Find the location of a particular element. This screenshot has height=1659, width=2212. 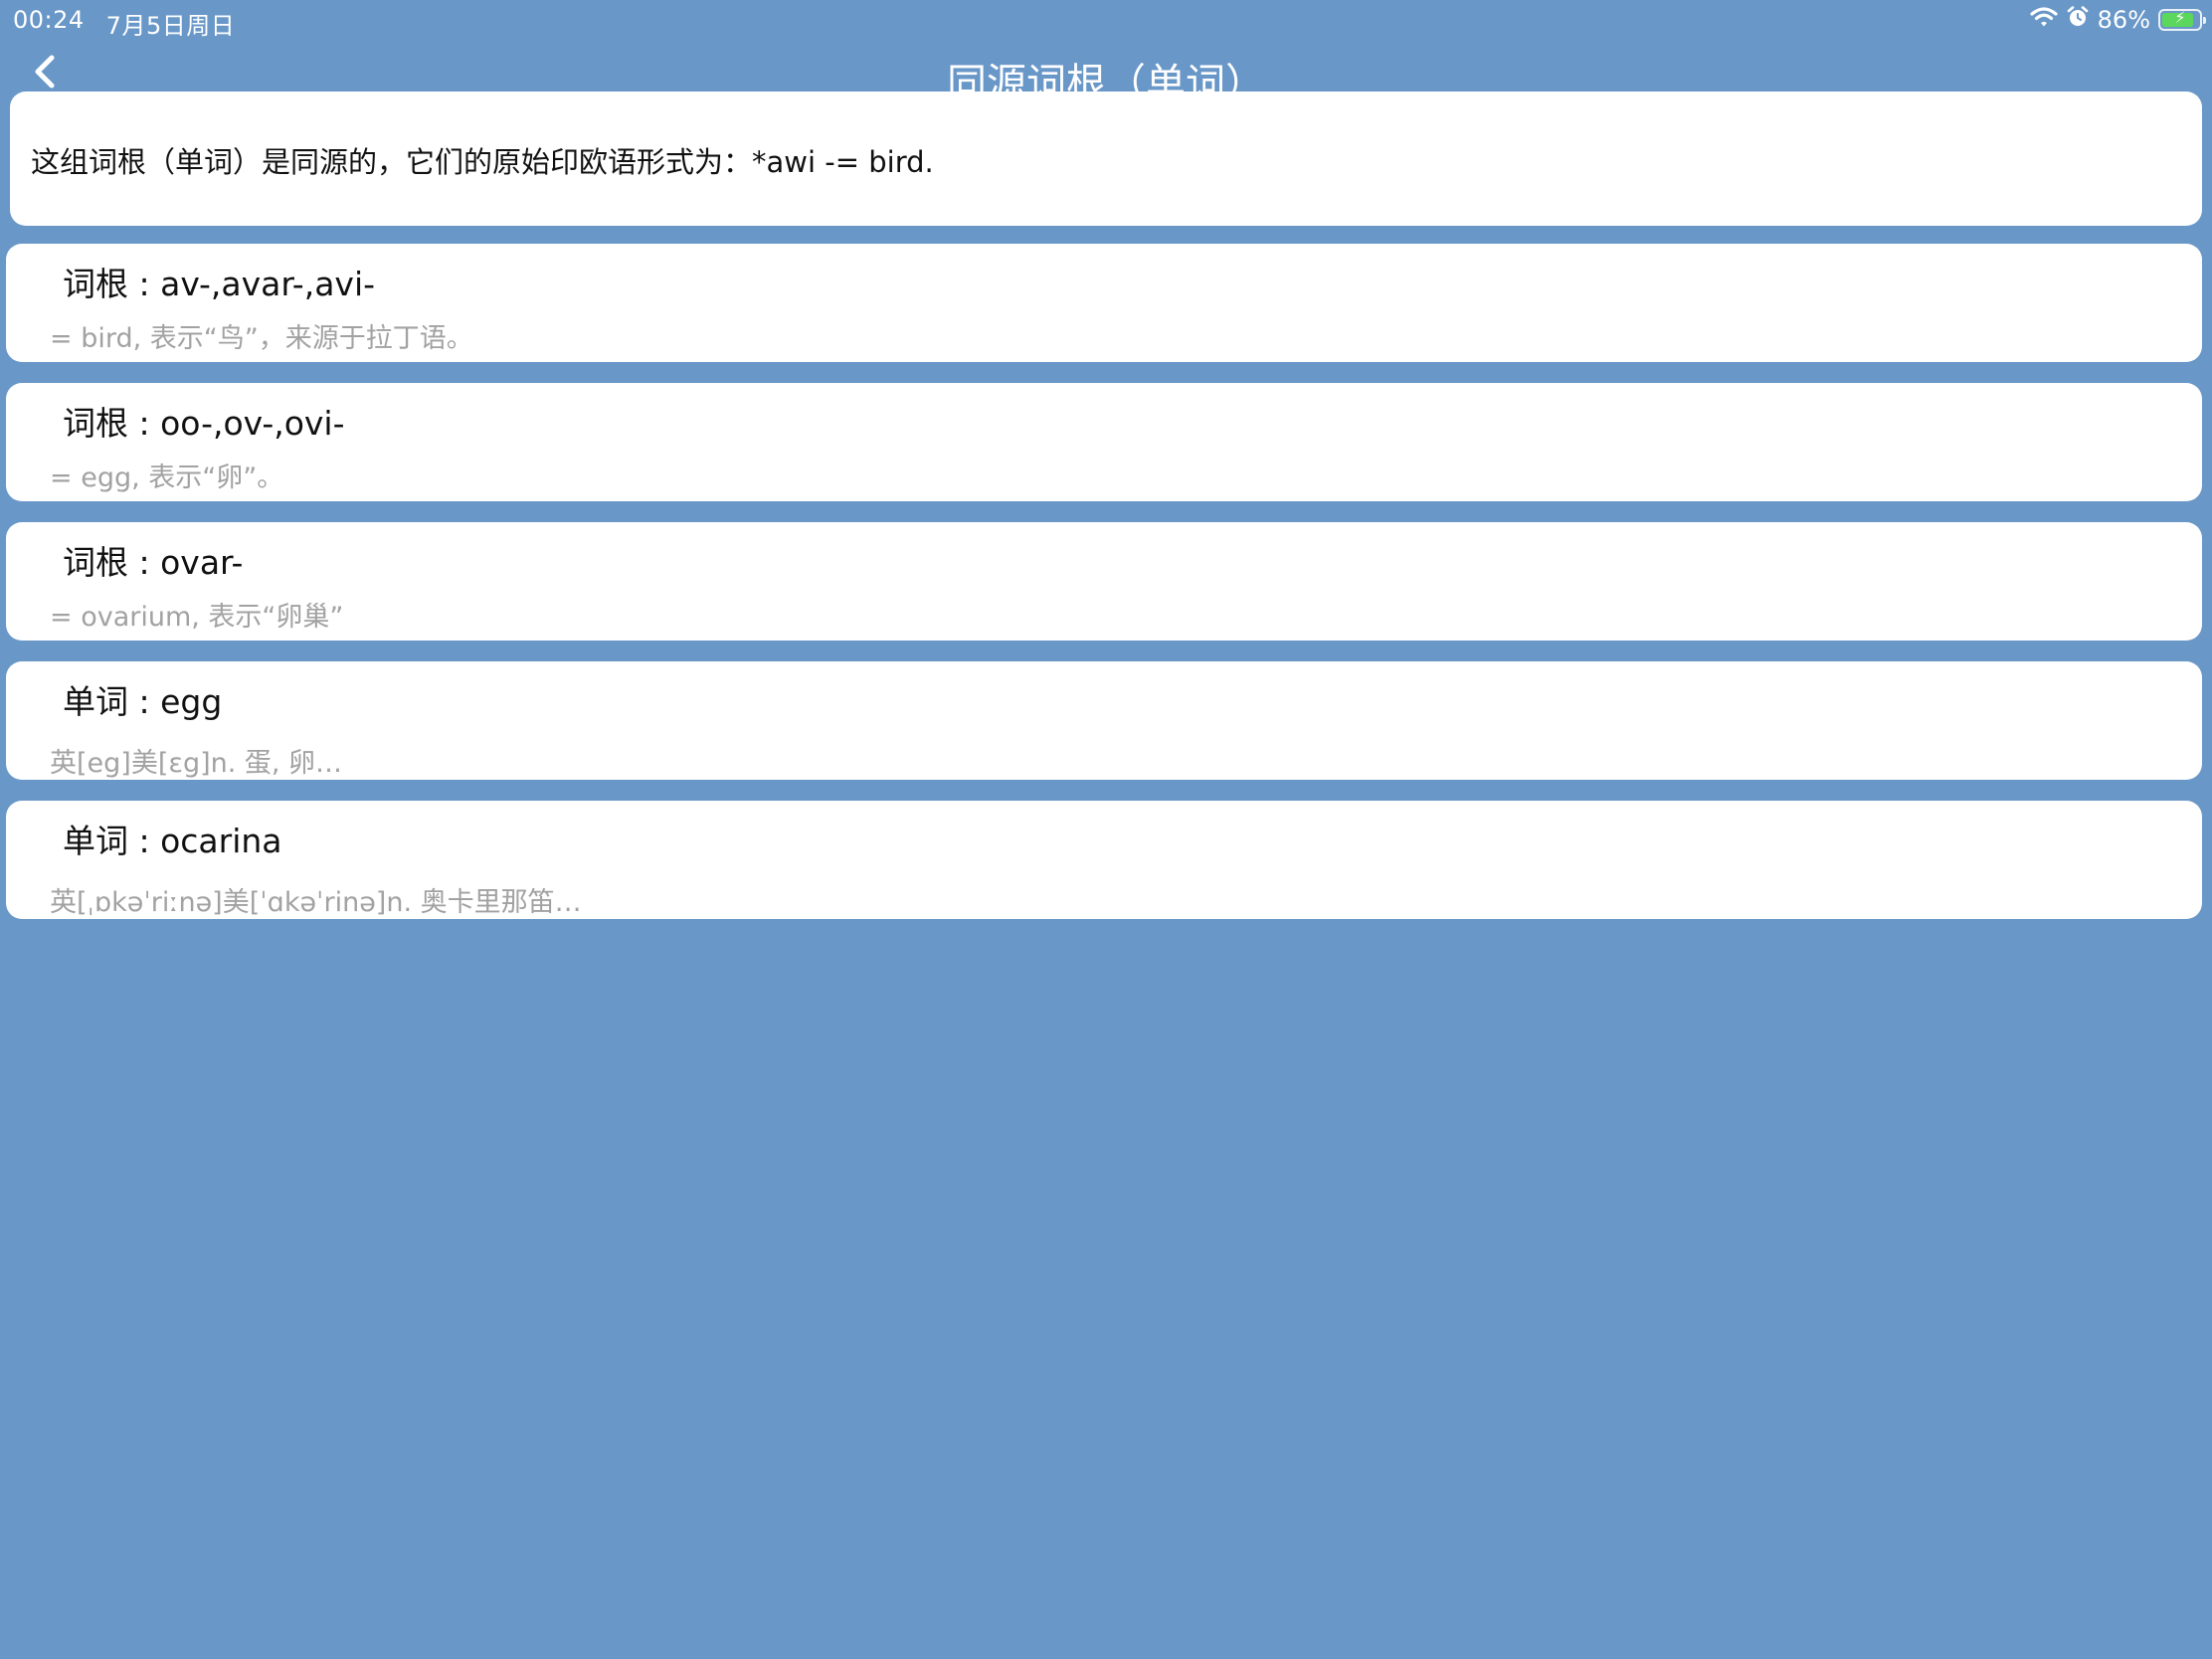

battery-cap is located at coordinates (2204, 20).